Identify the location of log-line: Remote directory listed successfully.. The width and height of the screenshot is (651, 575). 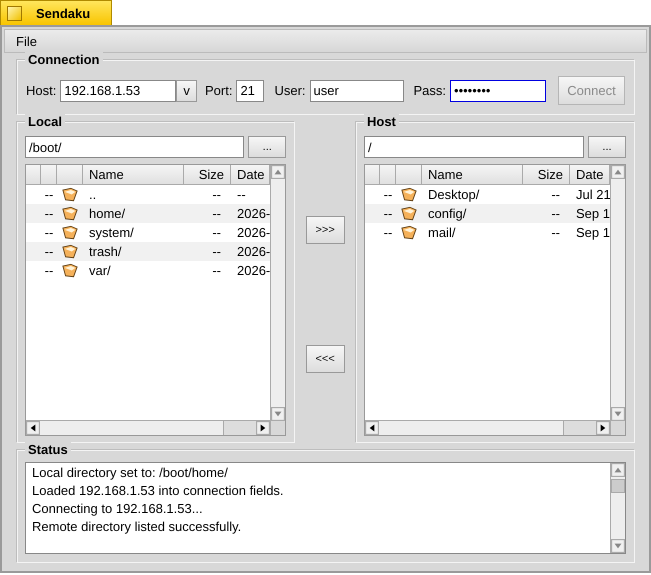
(137, 527).